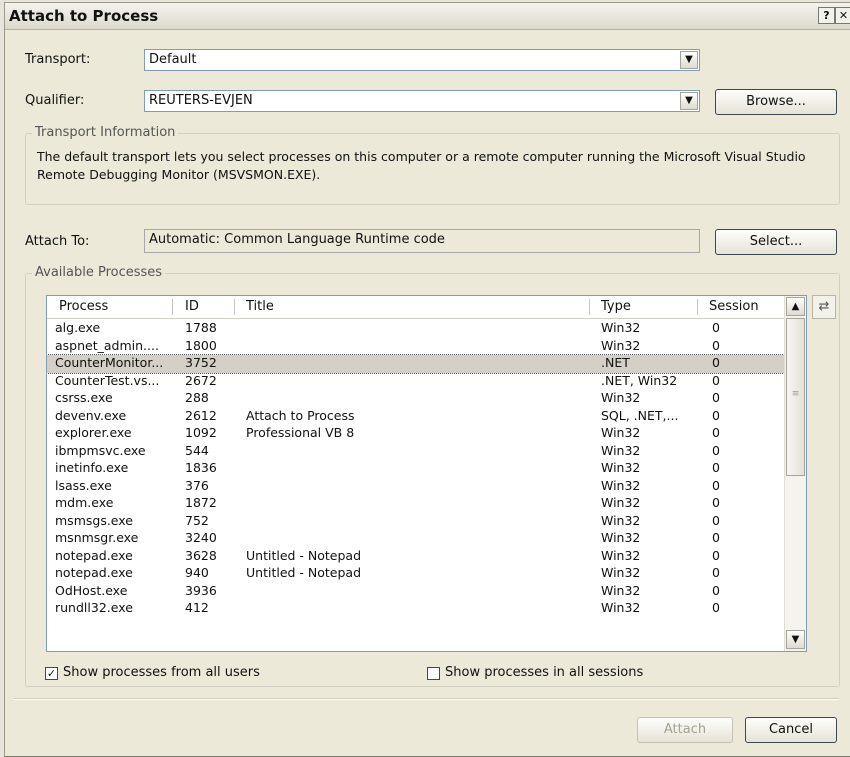  Describe the element at coordinates (422, 101) in the screenshot. I see `qualifier-dropdown: REUTERS-EVJEN ▼` at that location.